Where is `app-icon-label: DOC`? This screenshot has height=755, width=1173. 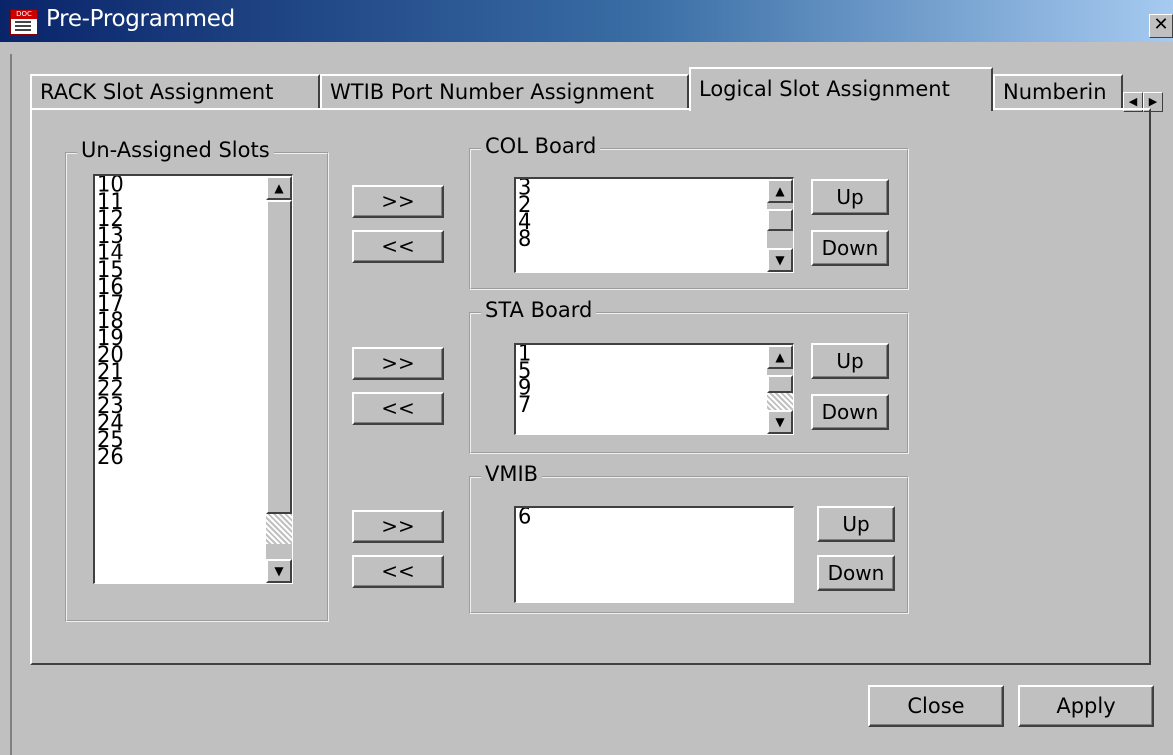
app-icon-label: DOC is located at coordinates (24, 14).